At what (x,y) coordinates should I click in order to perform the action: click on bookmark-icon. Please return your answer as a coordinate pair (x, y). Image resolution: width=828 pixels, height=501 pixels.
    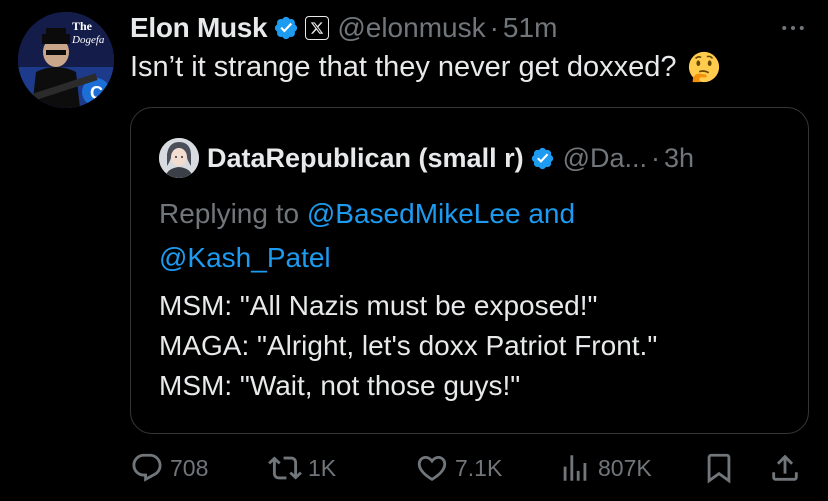
    Looking at the image, I should click on (719, 468).